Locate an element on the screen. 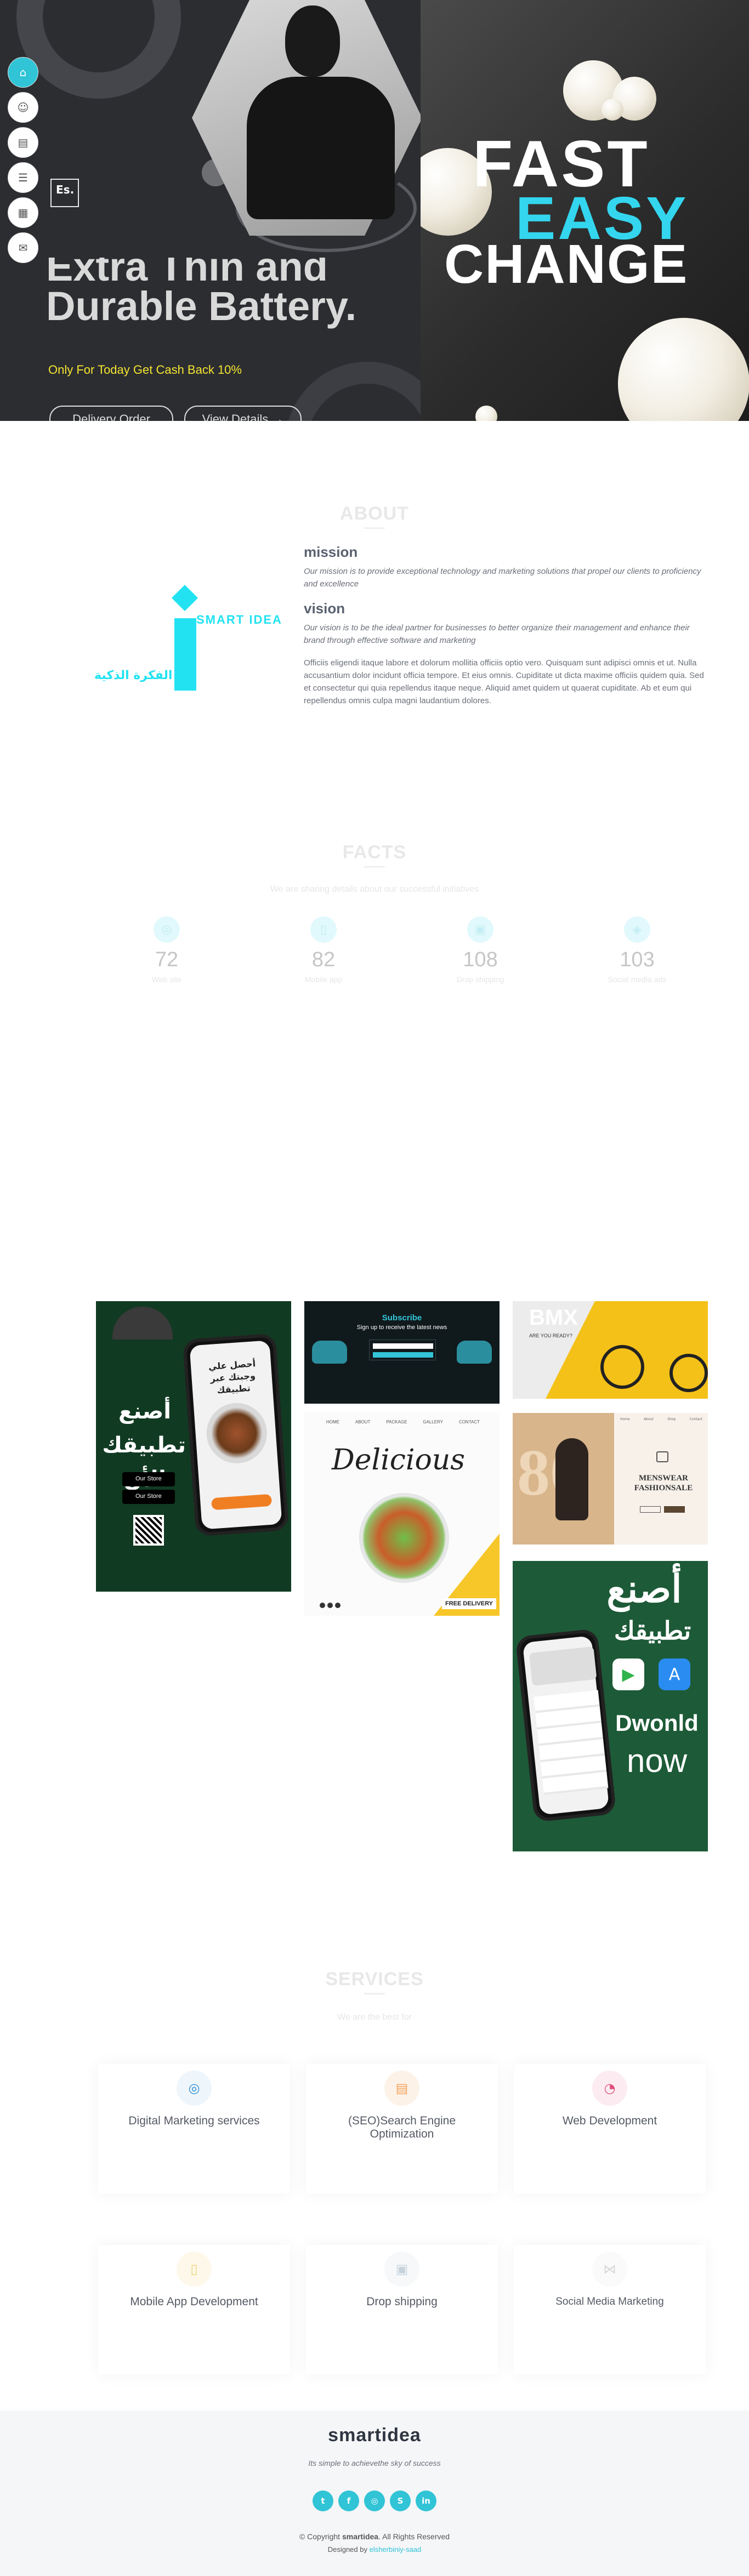 The height and width of the screenshot is (2576, 749). google-play-icon: ▶ is located at coordinates (628, 1674).